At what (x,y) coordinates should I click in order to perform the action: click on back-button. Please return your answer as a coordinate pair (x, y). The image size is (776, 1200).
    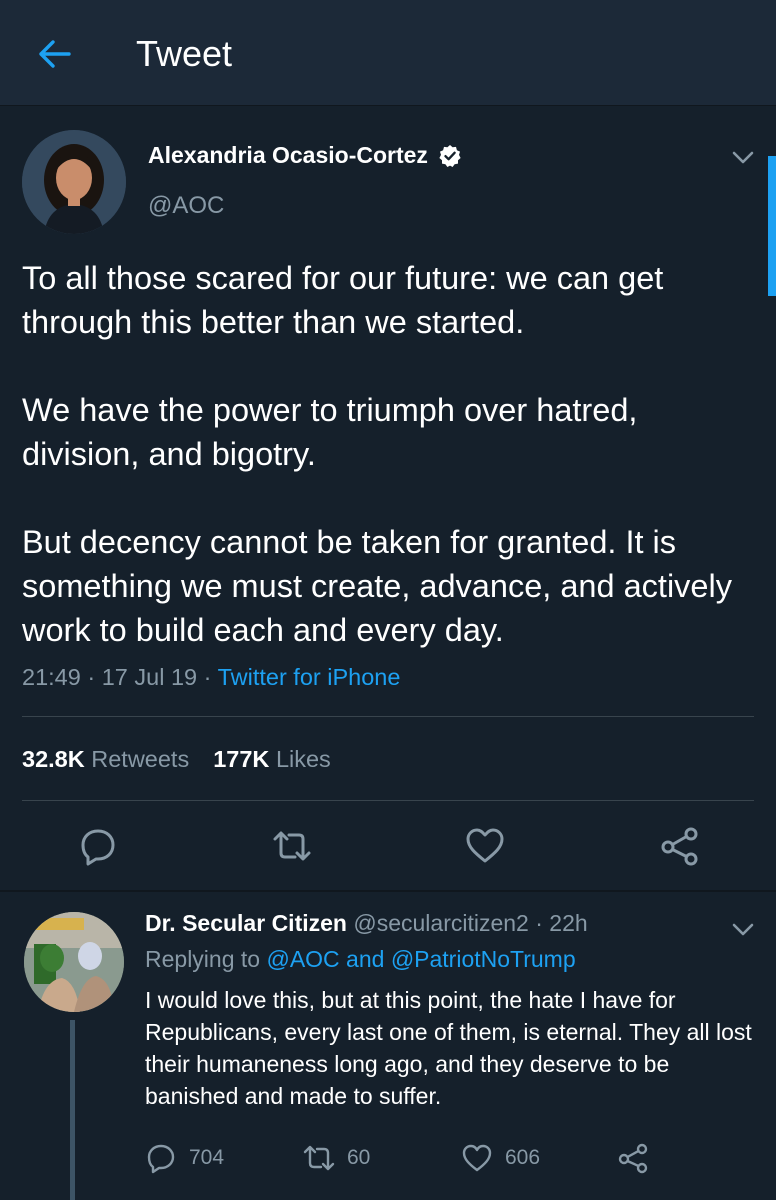
    Looking at the image, I should click on (54, 54).